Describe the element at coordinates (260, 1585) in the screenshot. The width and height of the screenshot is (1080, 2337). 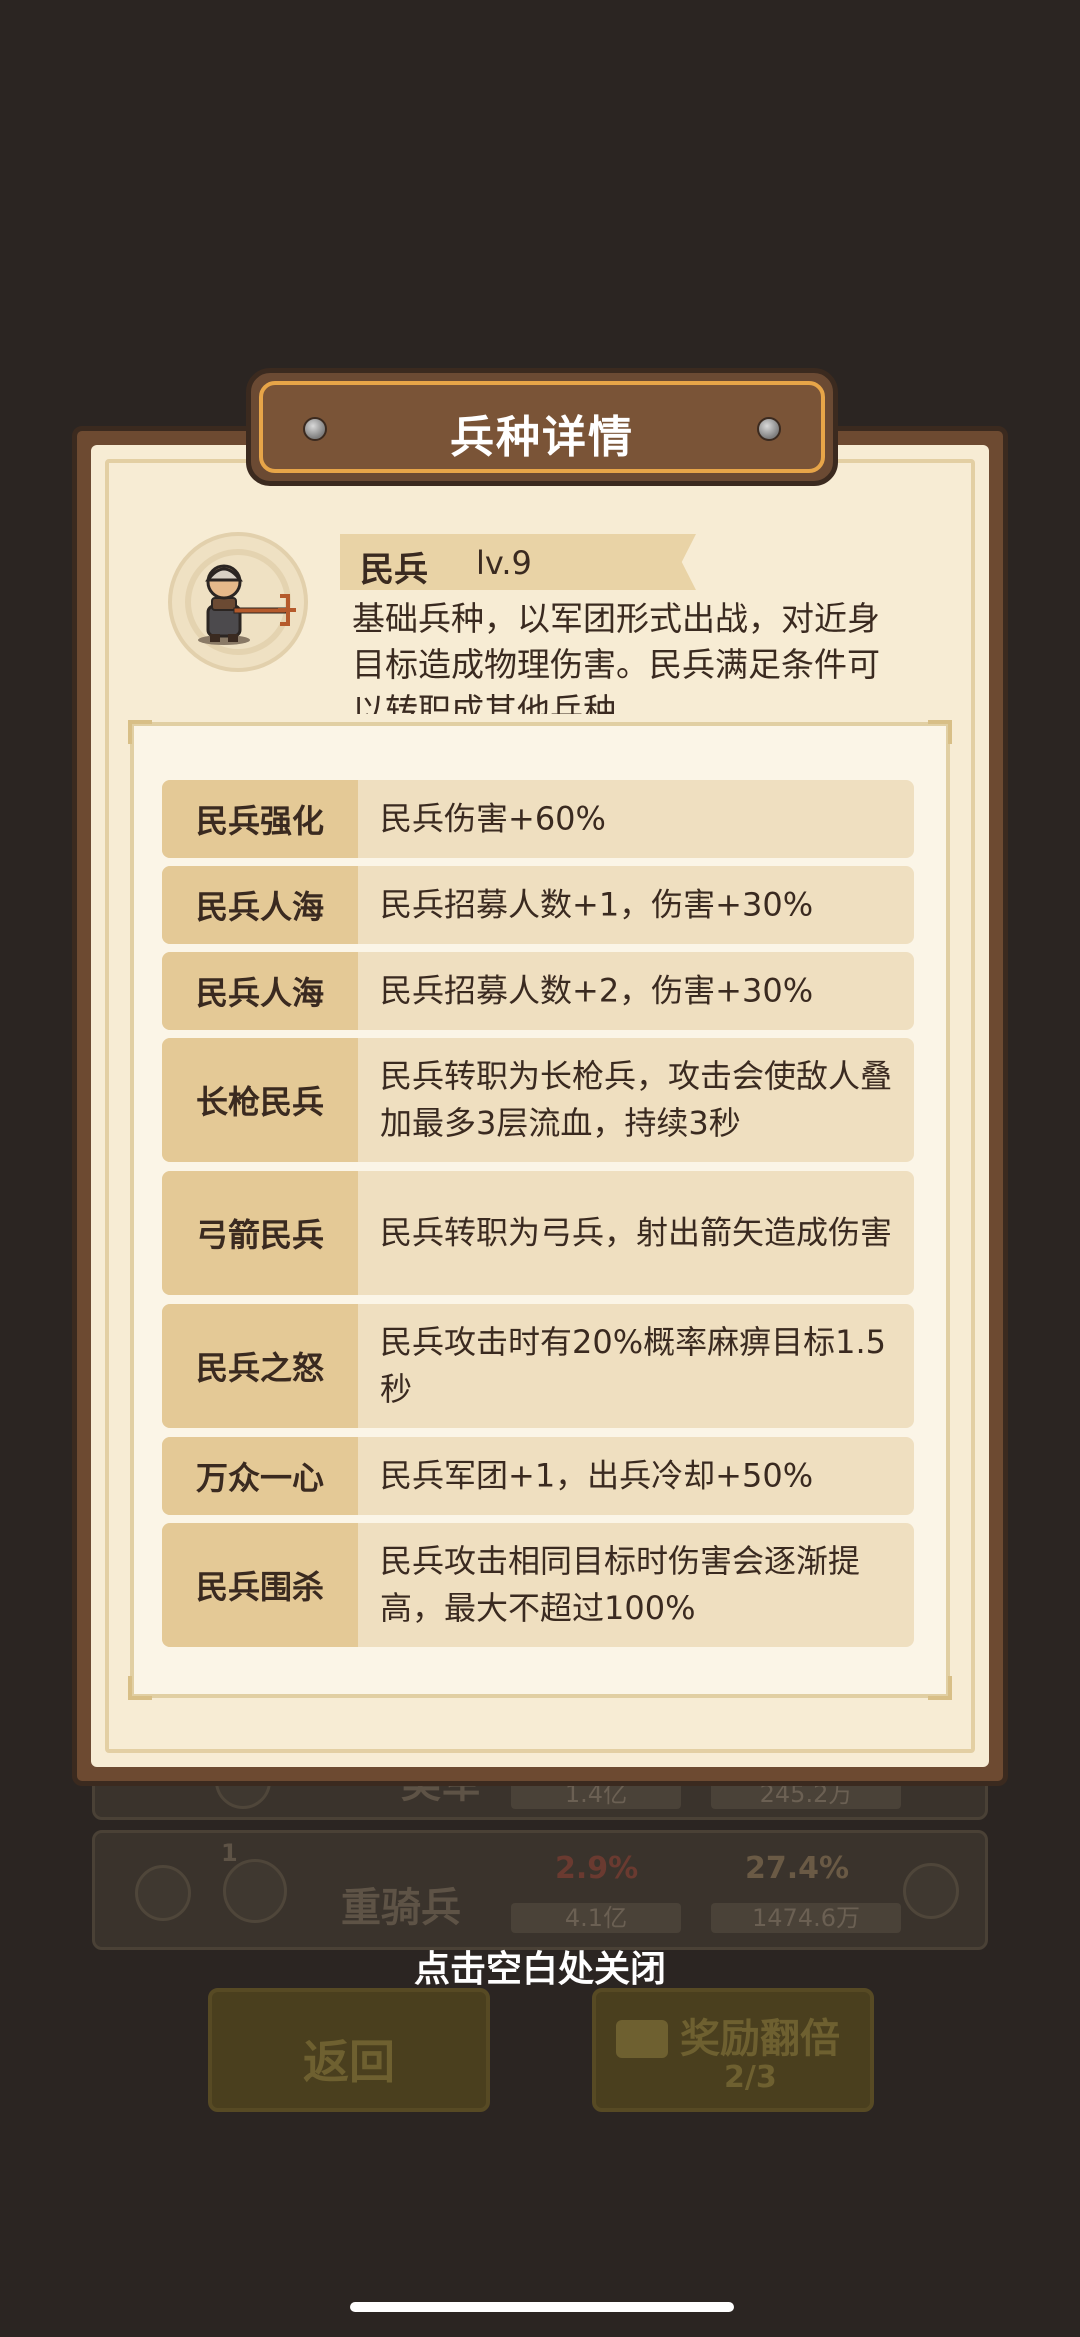
I see `upgrade-name: 民兵围杀` at that location.